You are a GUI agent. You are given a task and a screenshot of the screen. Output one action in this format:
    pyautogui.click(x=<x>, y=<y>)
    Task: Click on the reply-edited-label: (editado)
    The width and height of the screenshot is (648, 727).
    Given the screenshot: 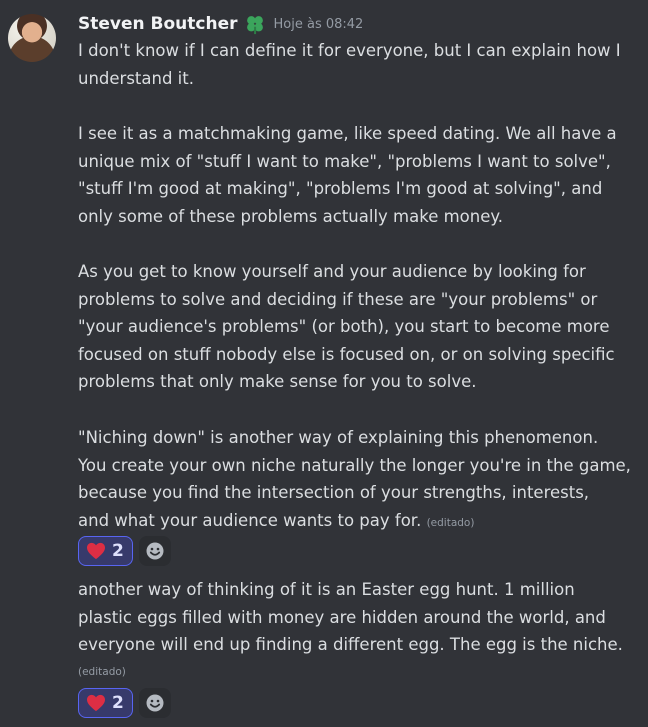 What is the action you would take?
    pyautogui.click(x=102, y=672)
    